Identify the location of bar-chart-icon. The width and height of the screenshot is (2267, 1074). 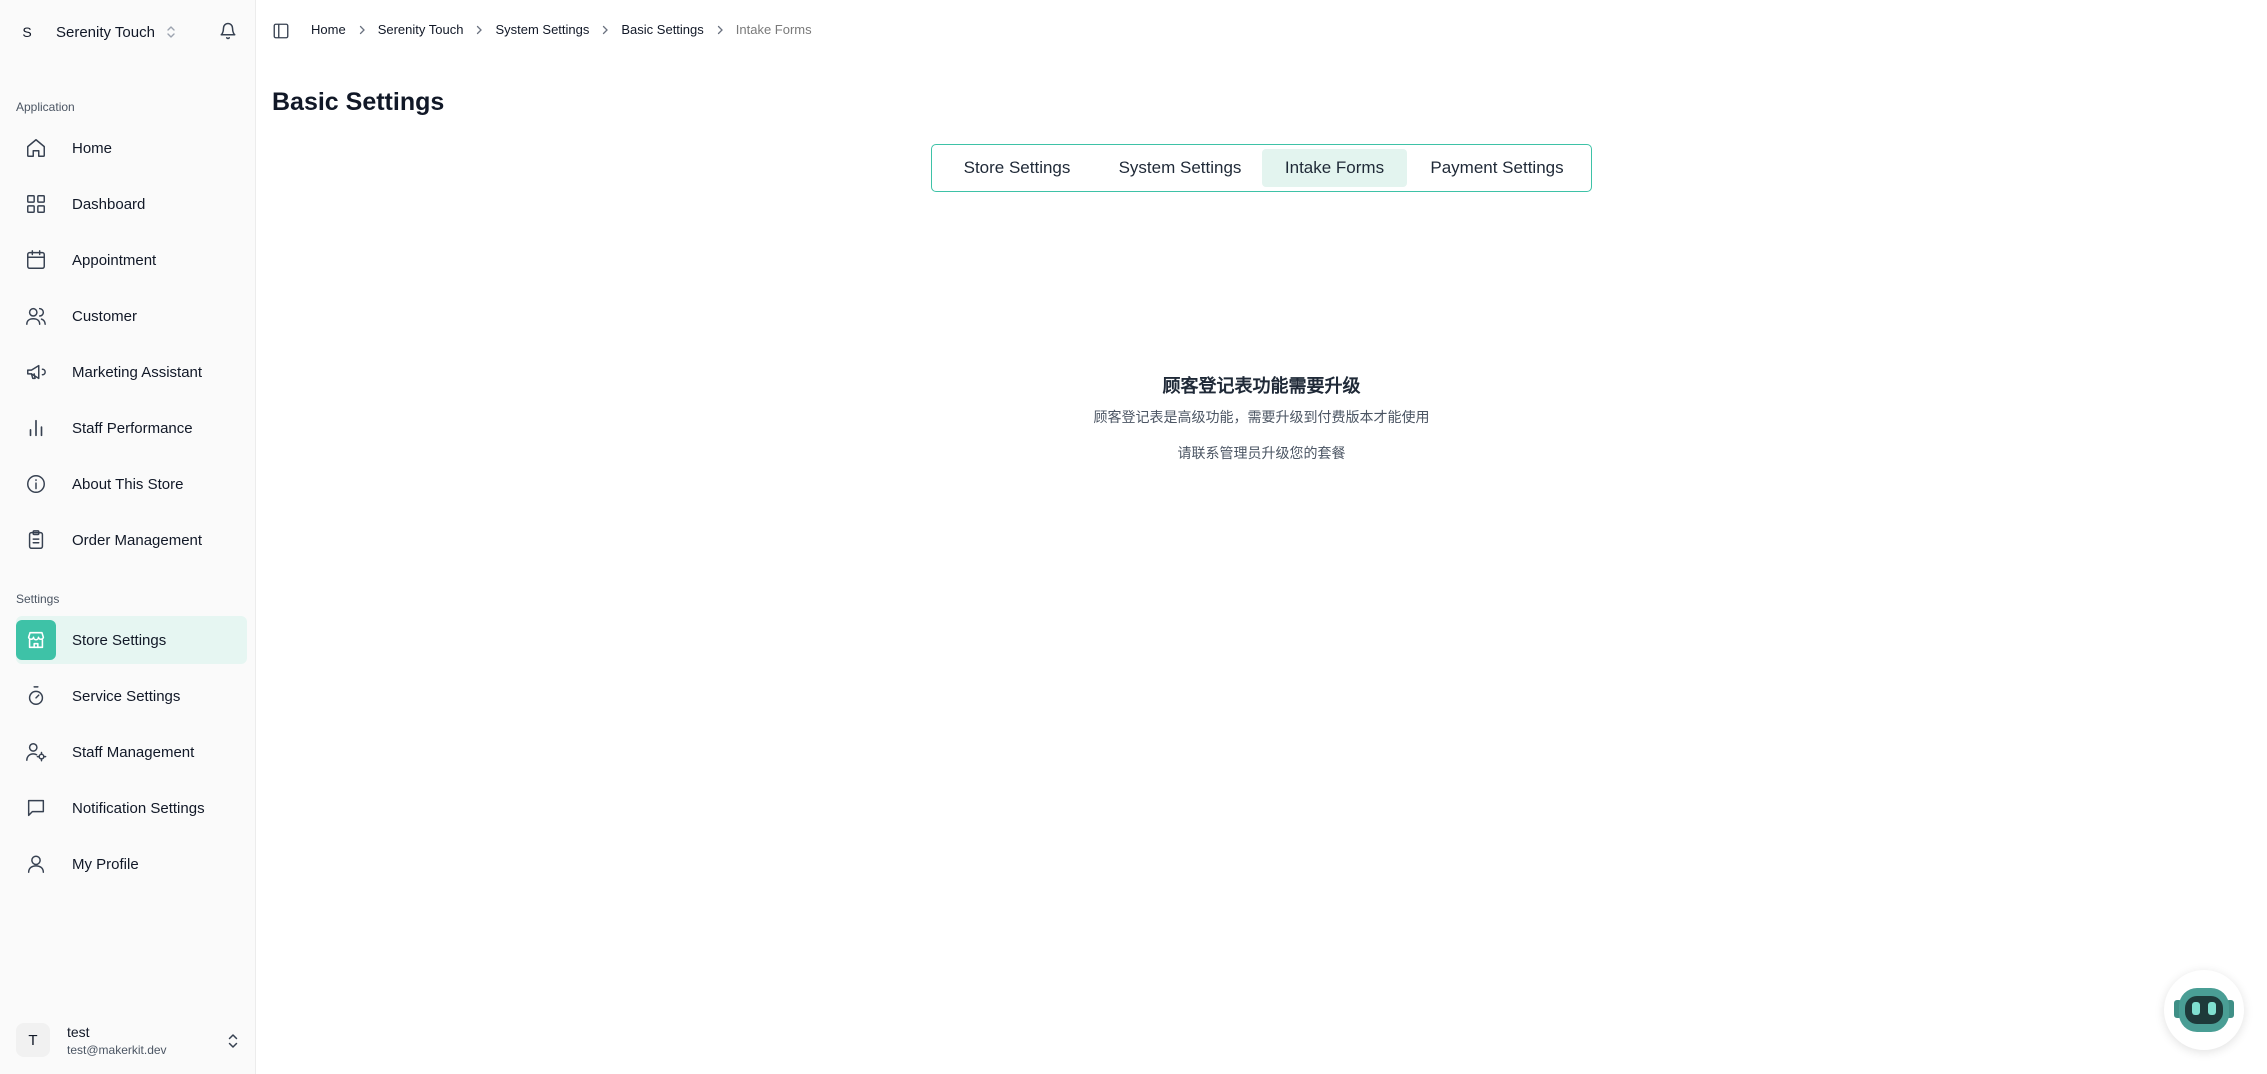
(36, 428).